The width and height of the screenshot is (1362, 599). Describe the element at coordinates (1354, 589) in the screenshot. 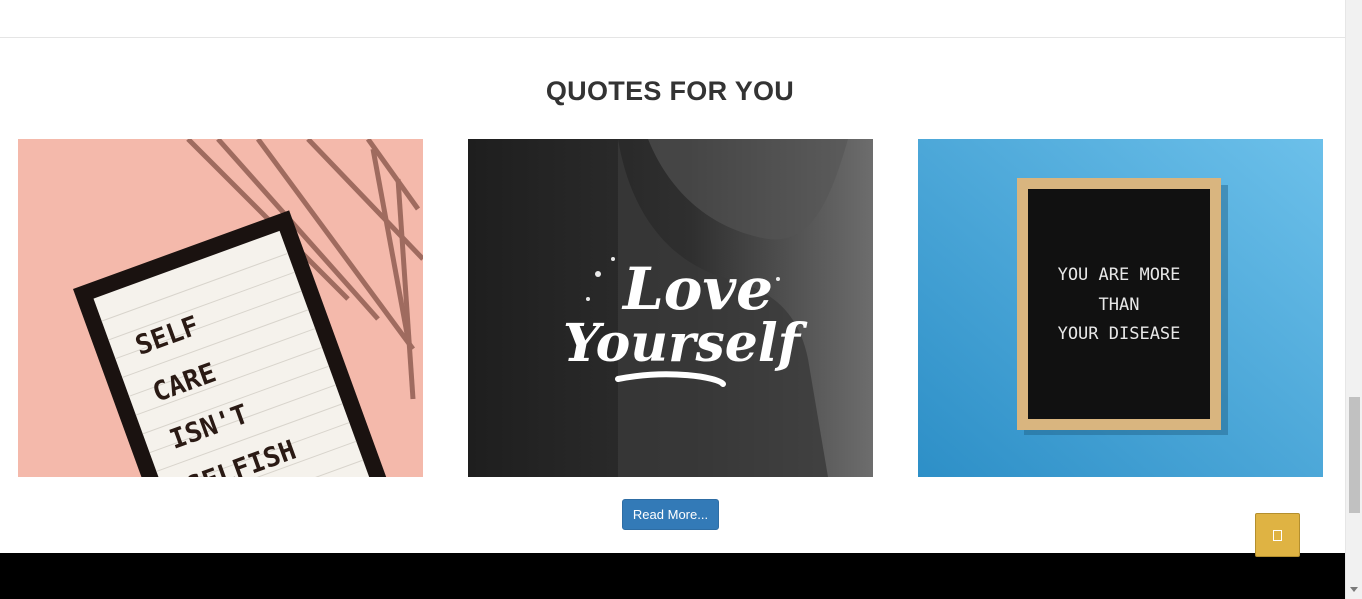

I see `scroll-down-arrow-icon` at that location.